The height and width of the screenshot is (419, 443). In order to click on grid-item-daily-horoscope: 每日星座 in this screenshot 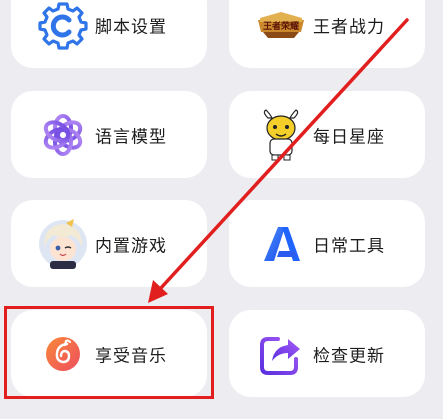, I will do `click(327, 134)`.